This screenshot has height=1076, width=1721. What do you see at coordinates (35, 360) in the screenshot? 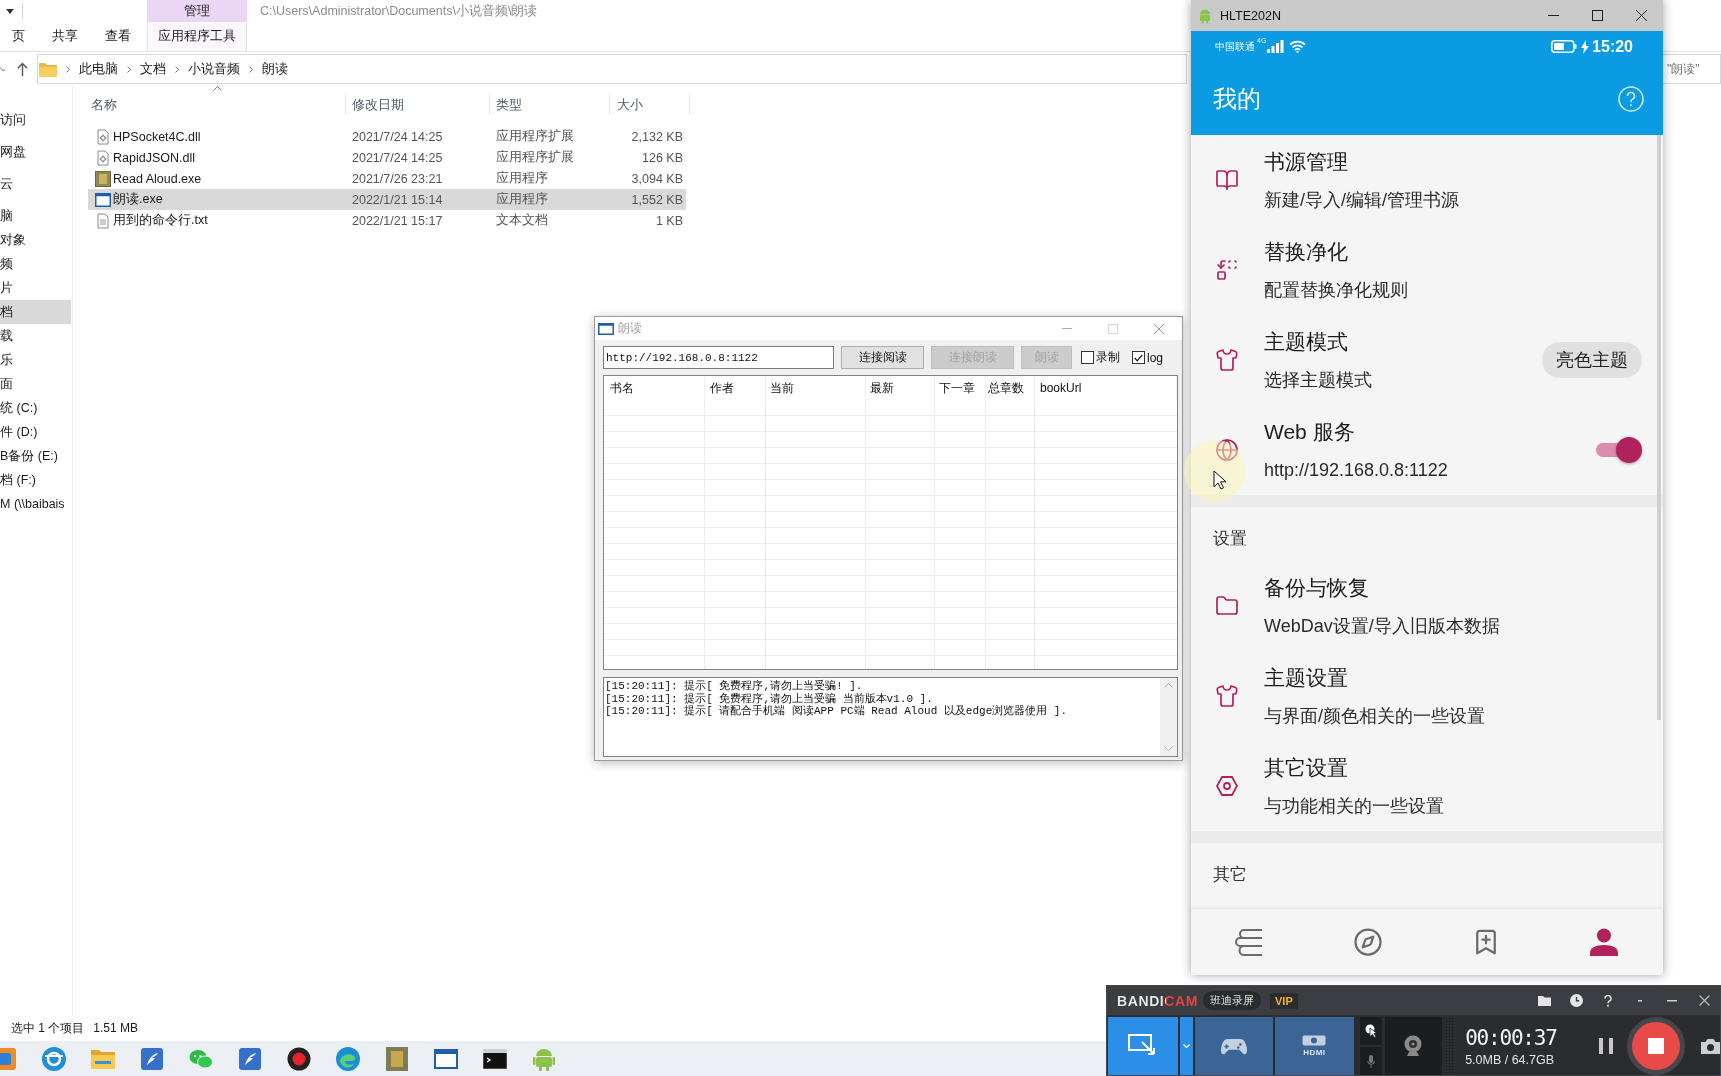
I see `nav-item: 乐` at bounding box center [35, 360].